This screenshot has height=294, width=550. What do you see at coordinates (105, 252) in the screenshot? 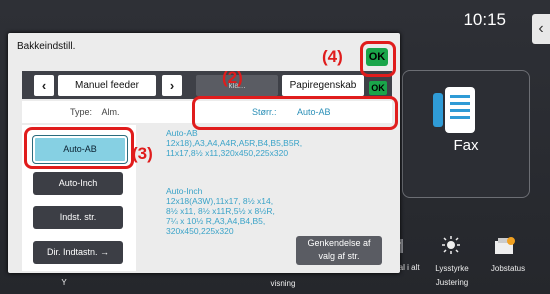
I see `arrow-right-icon: →` at bounding box center [105, 252].